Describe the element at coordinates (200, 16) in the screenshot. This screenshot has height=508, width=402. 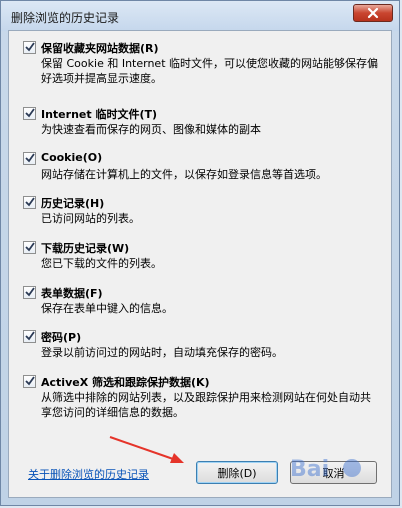
I see `title-bar: 删除浏览的历史记录` at that location.